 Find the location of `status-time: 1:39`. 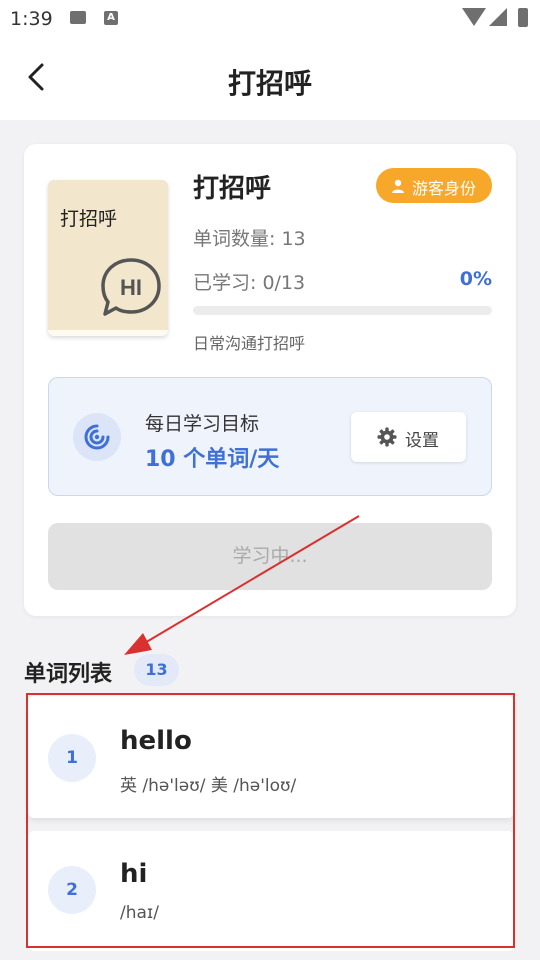

status-time: 1:39 is located at coordinates (31, 19).